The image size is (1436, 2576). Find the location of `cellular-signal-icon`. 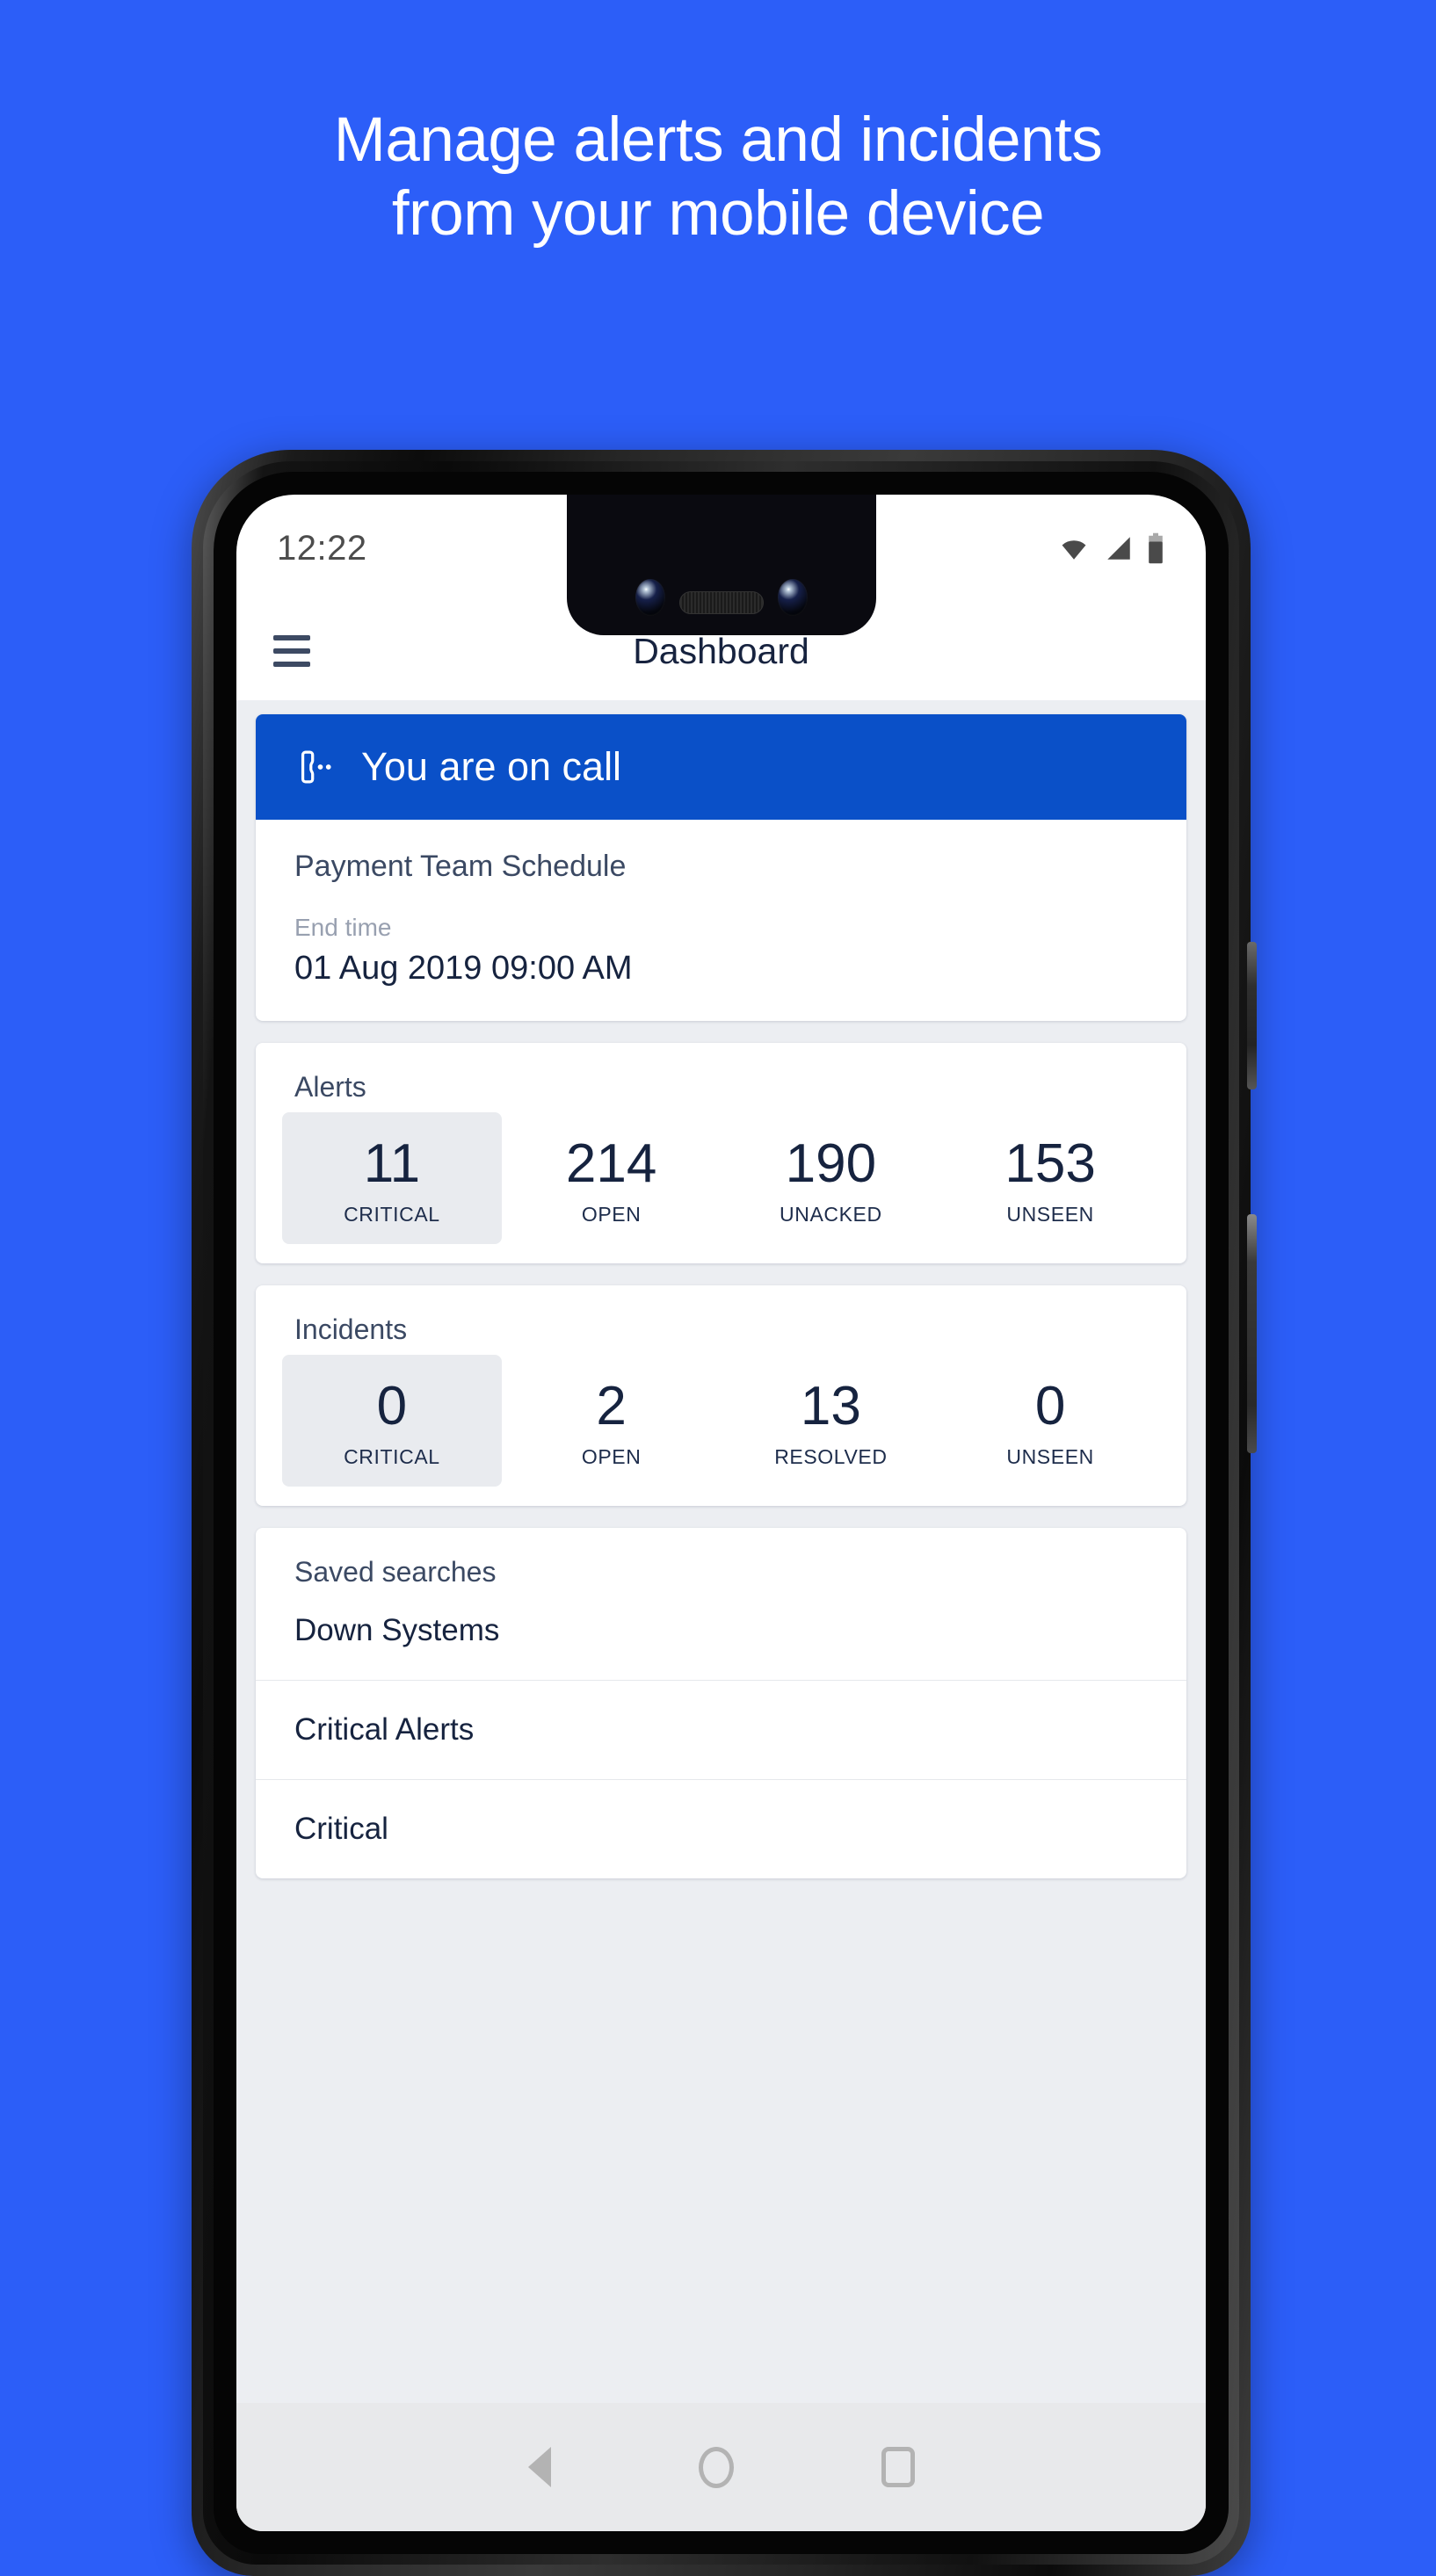

cellular-signal-icon is located at coordinates (1118, 548).